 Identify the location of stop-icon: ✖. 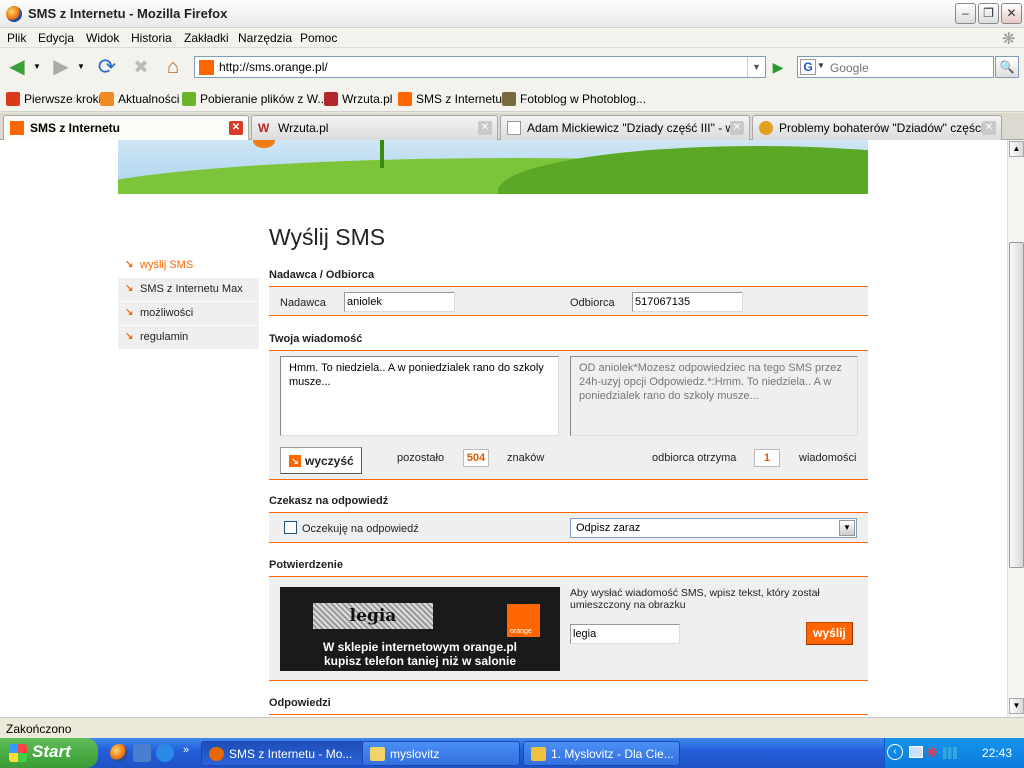
(141, 67).